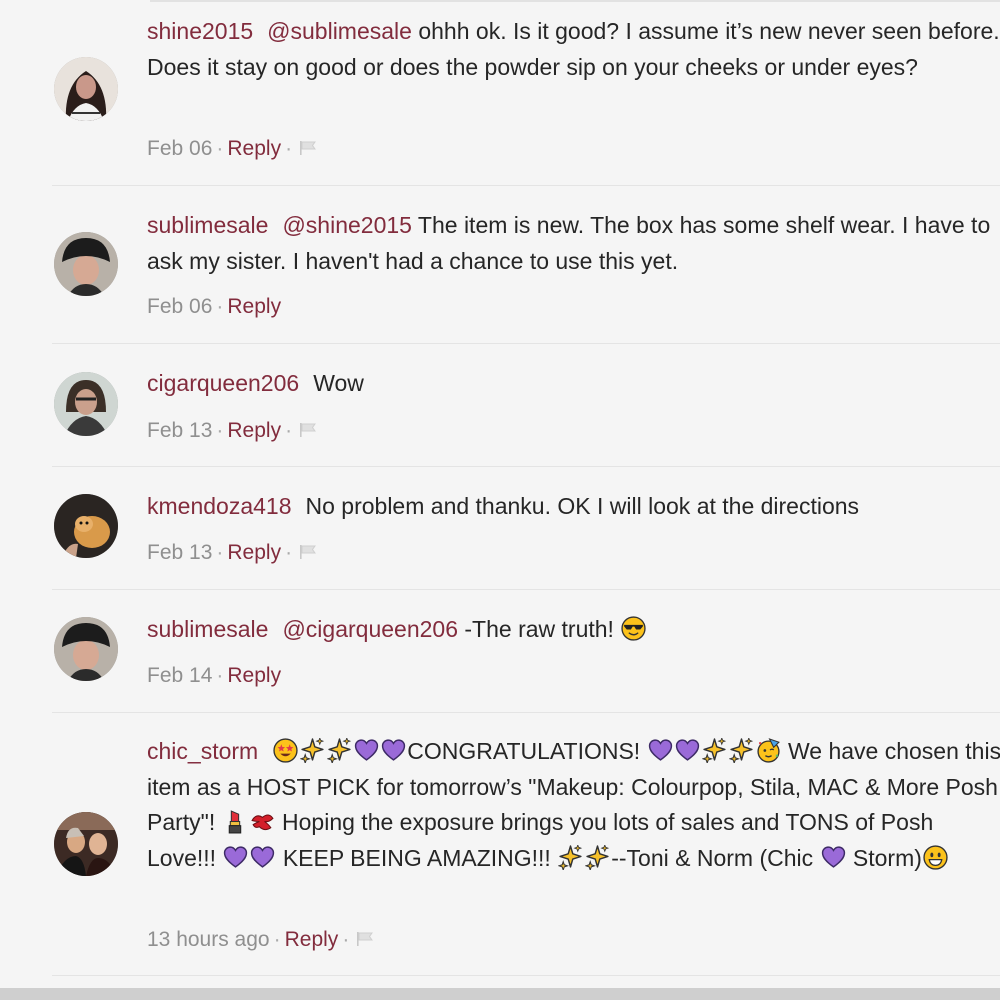 This screenshot has height=1000, width=1000. Describe the element at coordinates (768, 750) in the screenshot. I see `partying-face-emoji-icon` at that location.